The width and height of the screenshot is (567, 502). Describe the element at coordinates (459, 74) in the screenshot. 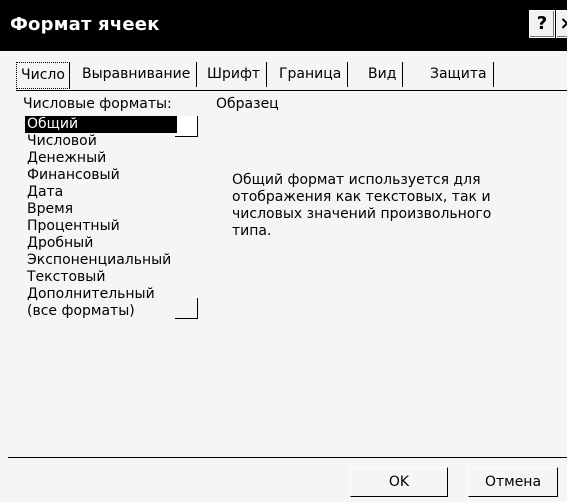

I see `tab-protection: Защита` at that location.